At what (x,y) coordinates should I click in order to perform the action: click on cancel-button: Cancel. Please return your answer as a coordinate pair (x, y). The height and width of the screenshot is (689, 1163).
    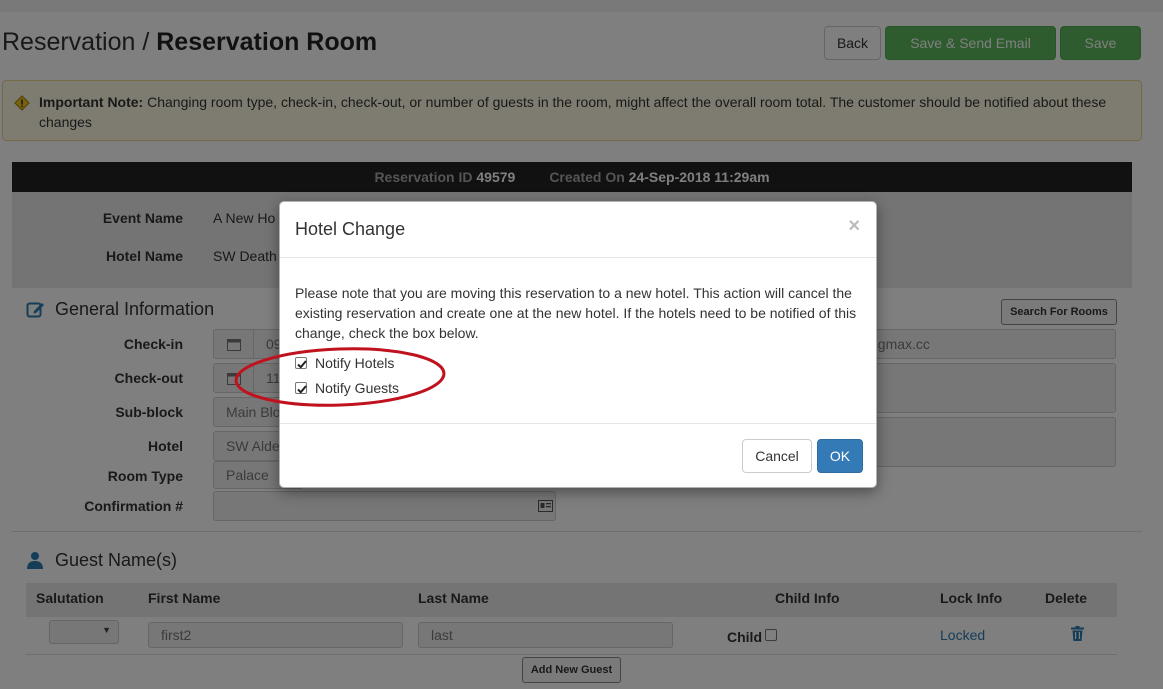
    Looking at the image, I should click on (777, 456).